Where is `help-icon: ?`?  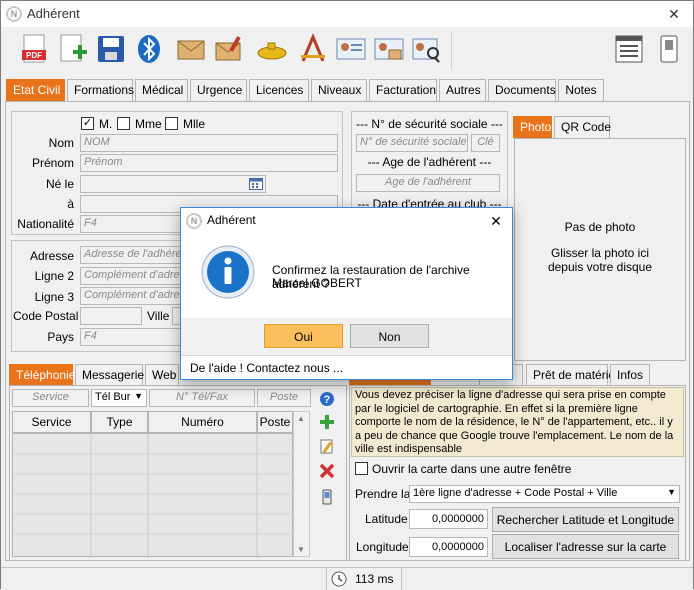 help-icon: ? is located at coordinates (327, 399).